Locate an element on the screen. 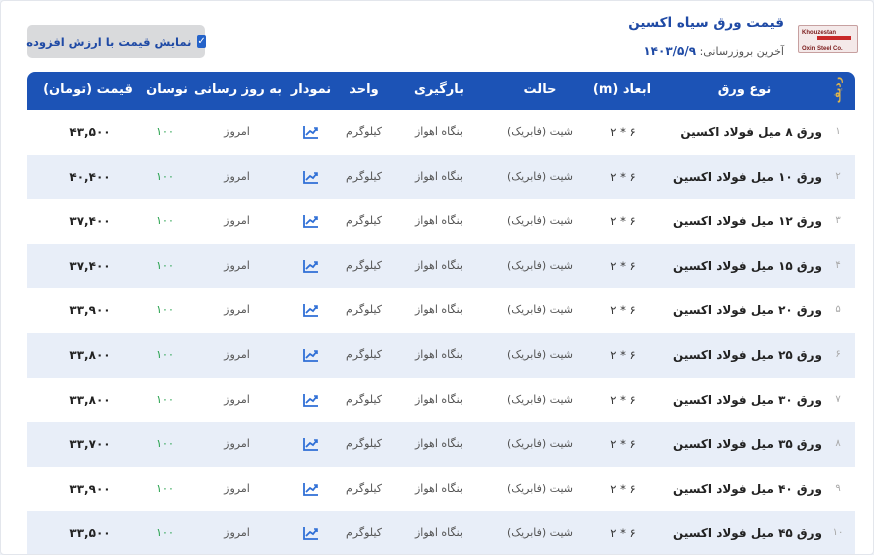 The width and height of the screenshot is (874, 555). row-index: ۹ is located at coordinates (838, 488).